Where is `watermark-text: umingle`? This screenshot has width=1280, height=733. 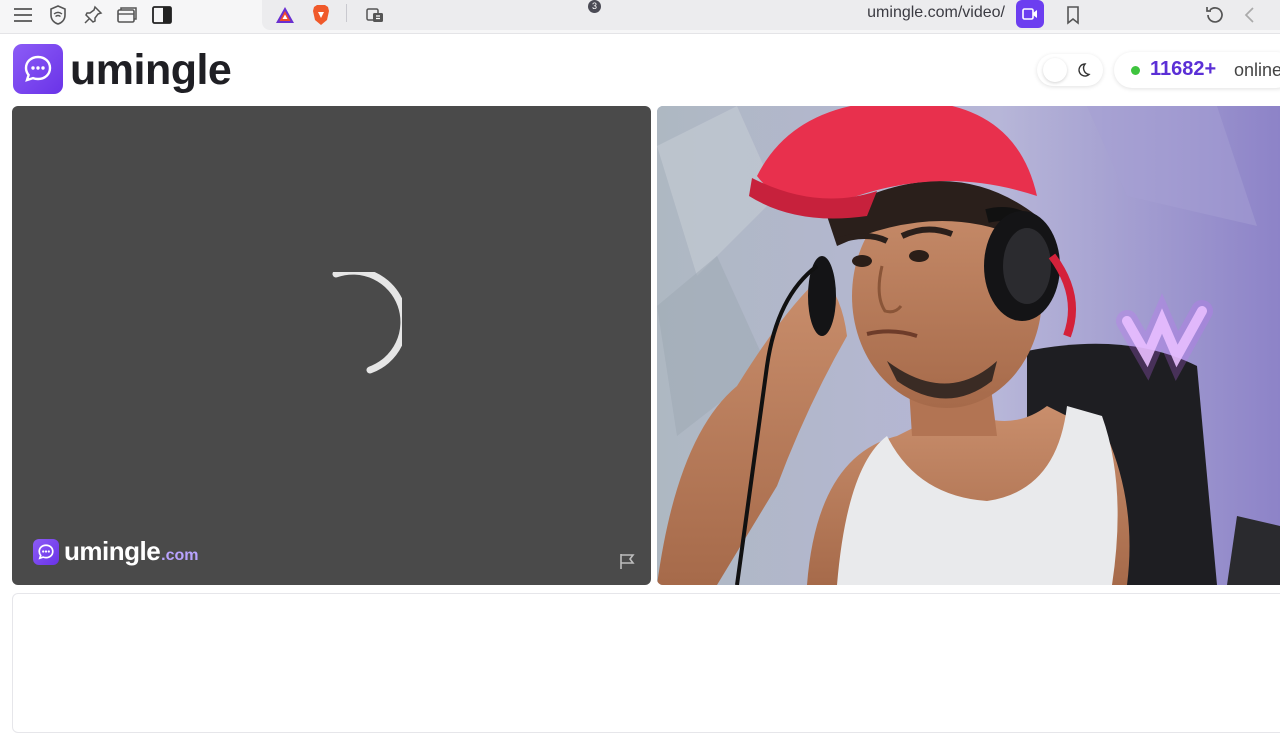
watermark-text: umingle is located at coordinates (112, 551).